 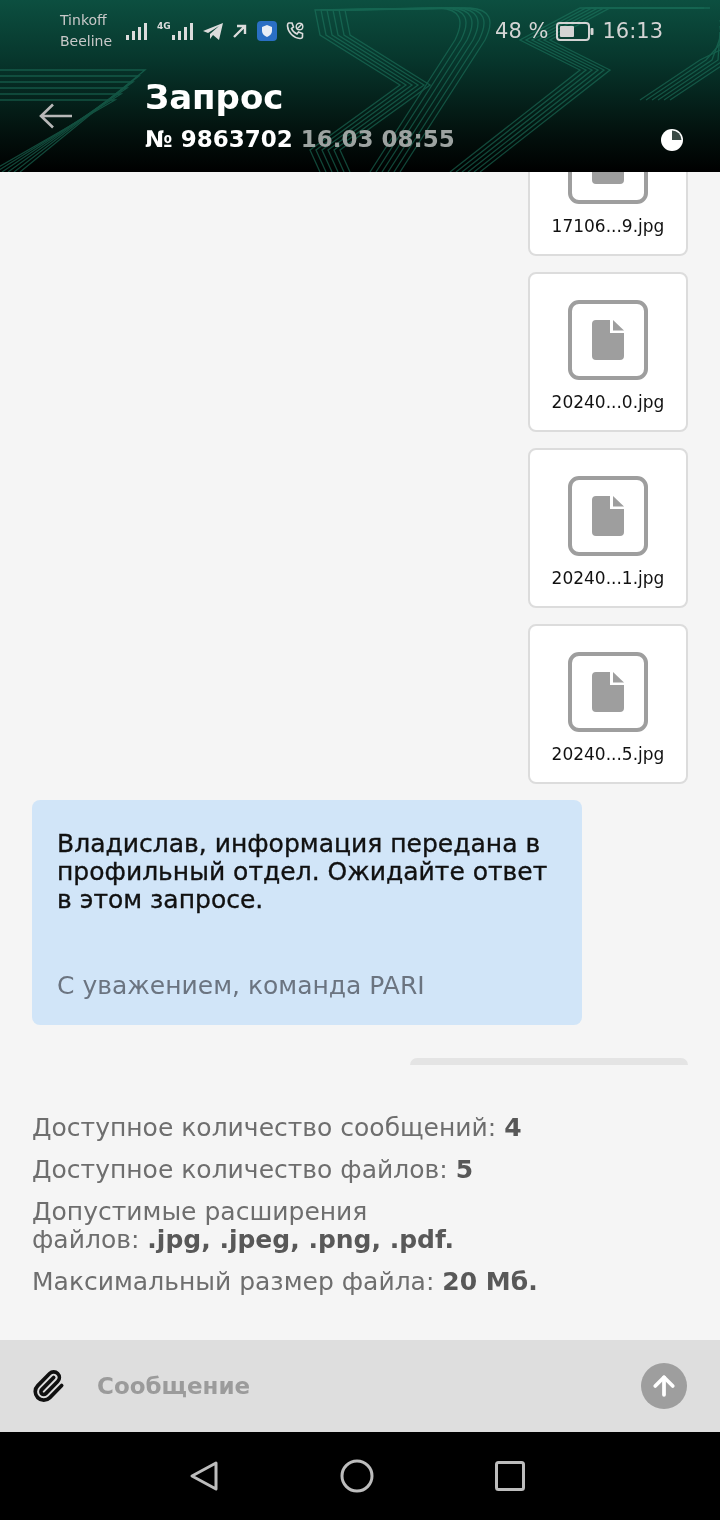 I want to click on file-attachment: 20240...5.jpg, so click(x=608, y=704).